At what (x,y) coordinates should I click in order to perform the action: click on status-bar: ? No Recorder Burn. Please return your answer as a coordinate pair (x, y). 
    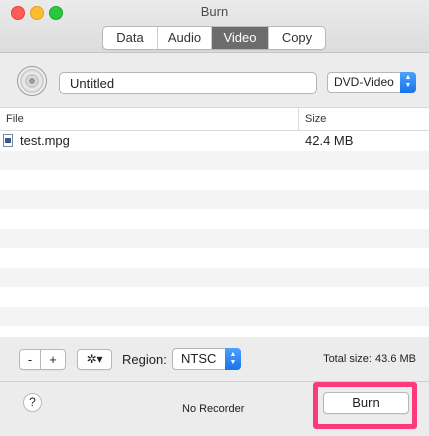
    Looking at the image, I should click on (214, 409).